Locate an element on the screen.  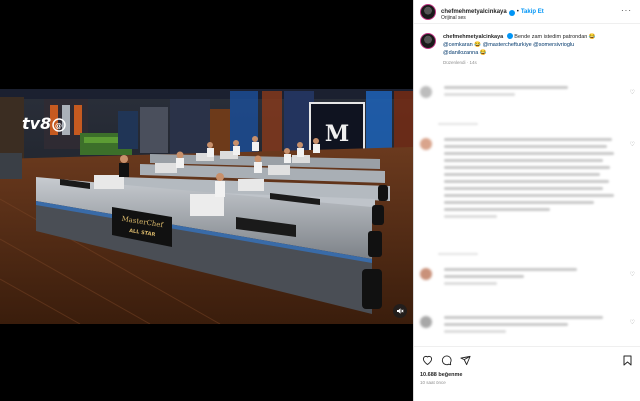
follow-button: Takip Et is located at coordinates (532, 12).